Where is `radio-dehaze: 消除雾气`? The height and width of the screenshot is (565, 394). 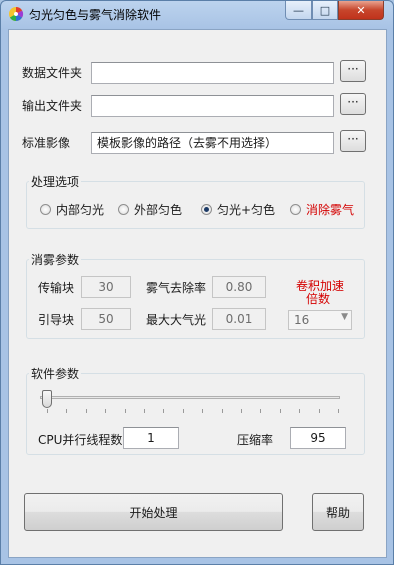
radio-dehaze: 消除雾气 is located at coordinates (322, 209).